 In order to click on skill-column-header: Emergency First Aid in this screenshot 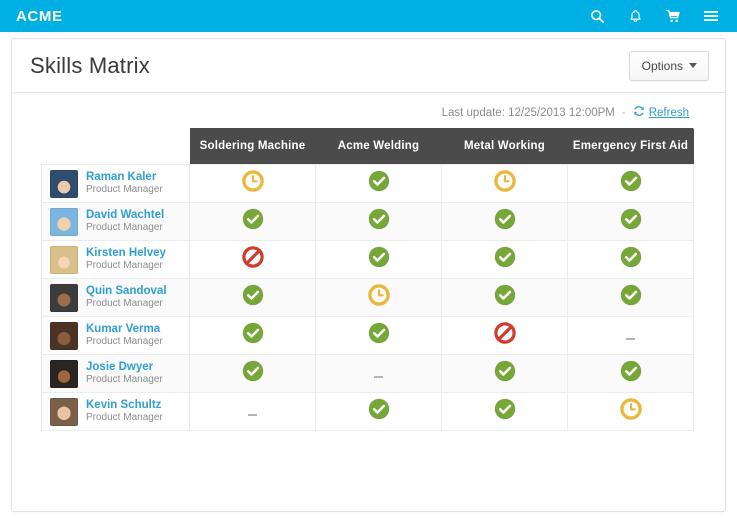, I will do `click(630, 146)`.